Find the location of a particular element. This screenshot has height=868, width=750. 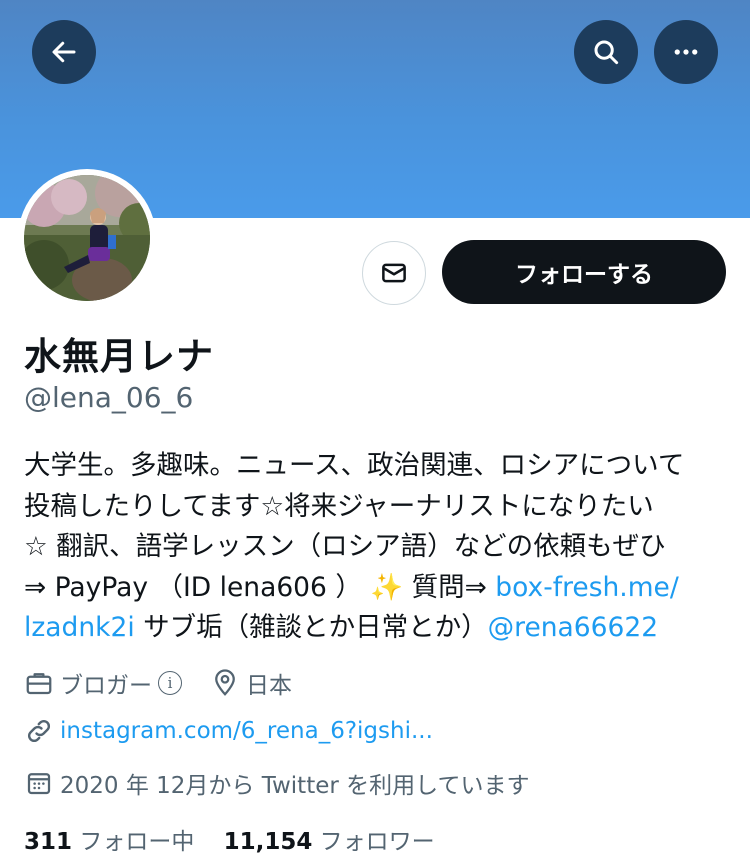

user-handle: @lena_06_6 is located at coordinates (109, 397).